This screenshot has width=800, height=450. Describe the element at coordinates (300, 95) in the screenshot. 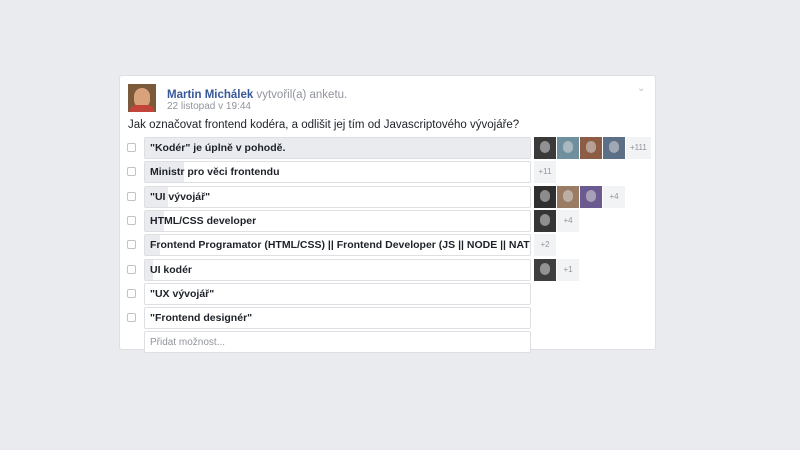

I see `post-action-text: vytvořil(a) anketu.` at that location.